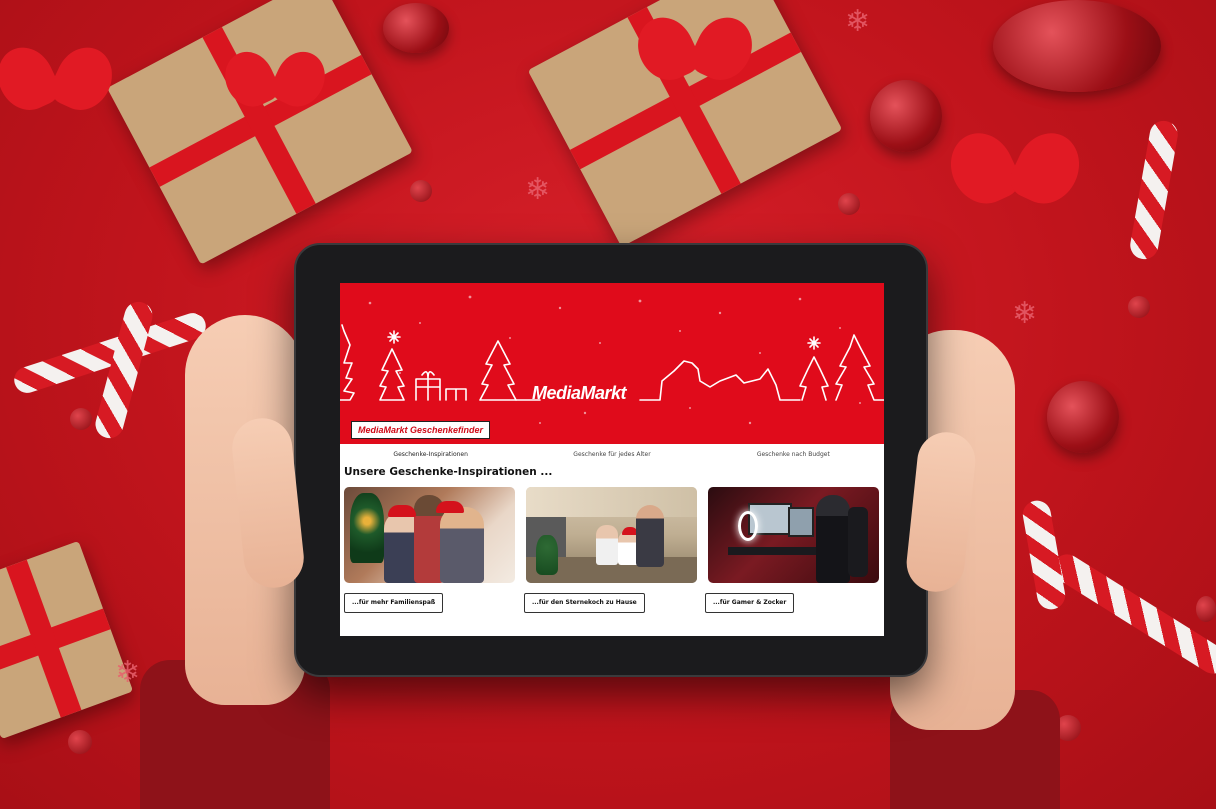 This screenshot has height=809, width=1216. I want to click on mediamarkt-logo: MediaMarkt, so click(579, 393).